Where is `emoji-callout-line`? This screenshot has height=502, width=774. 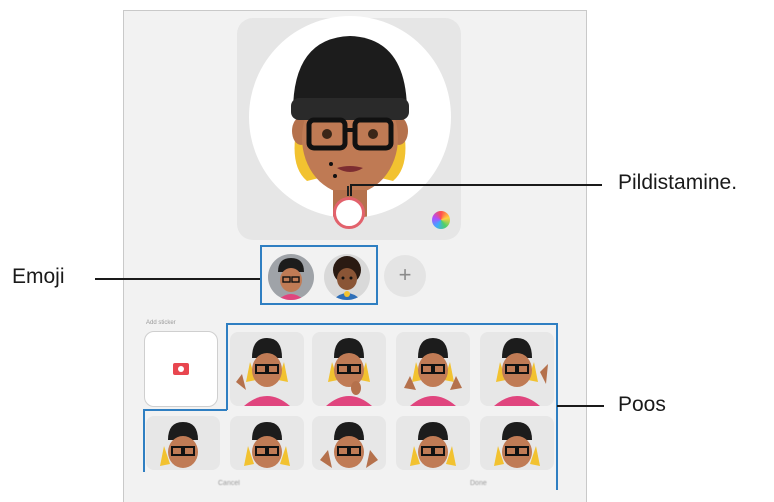
emoji-callout-line is located at coordinates (177, 279).